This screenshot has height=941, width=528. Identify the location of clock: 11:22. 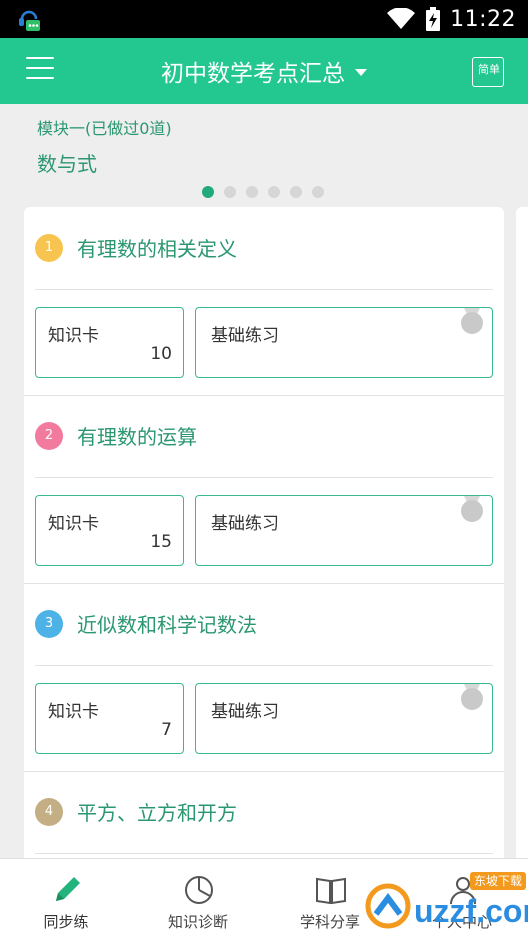
(483, 19).